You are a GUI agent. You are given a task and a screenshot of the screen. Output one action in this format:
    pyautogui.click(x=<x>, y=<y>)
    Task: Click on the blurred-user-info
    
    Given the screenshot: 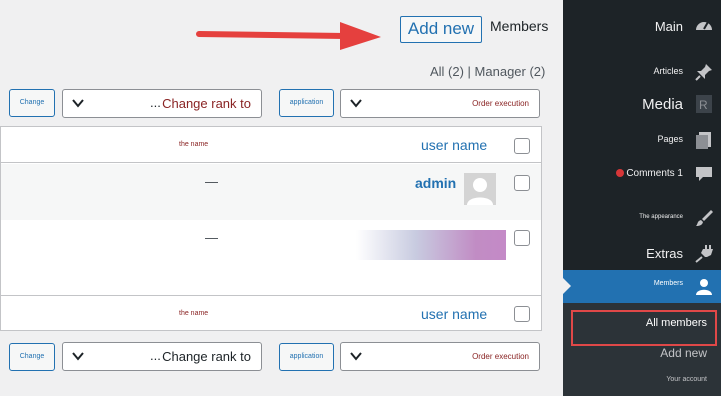 What is the action you would take?
    pyautogui.click(x=431, y=245)
    